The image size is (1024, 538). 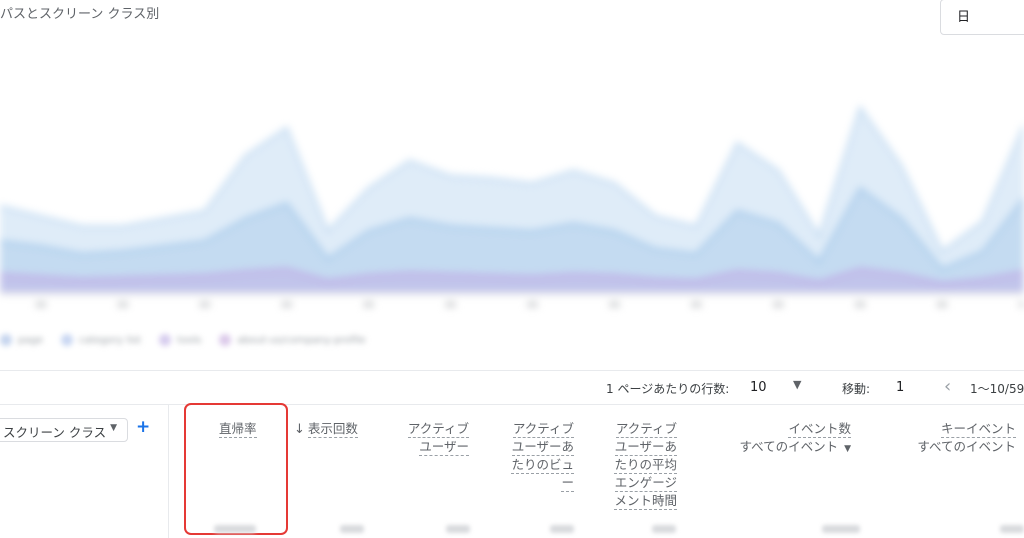 What do you see at coordinates (900, 387) in the screenshot?
I see `goto-page-input: 1` at bounding box center [900, 387].